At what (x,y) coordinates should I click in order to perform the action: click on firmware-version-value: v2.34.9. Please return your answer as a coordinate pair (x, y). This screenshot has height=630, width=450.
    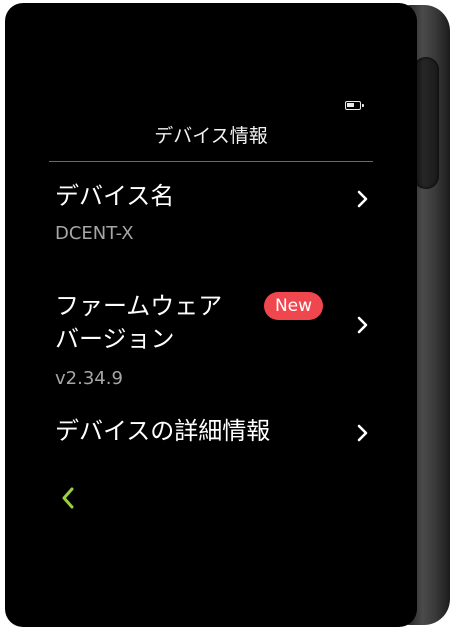
    Looking at the image, I should click on (89, 378).